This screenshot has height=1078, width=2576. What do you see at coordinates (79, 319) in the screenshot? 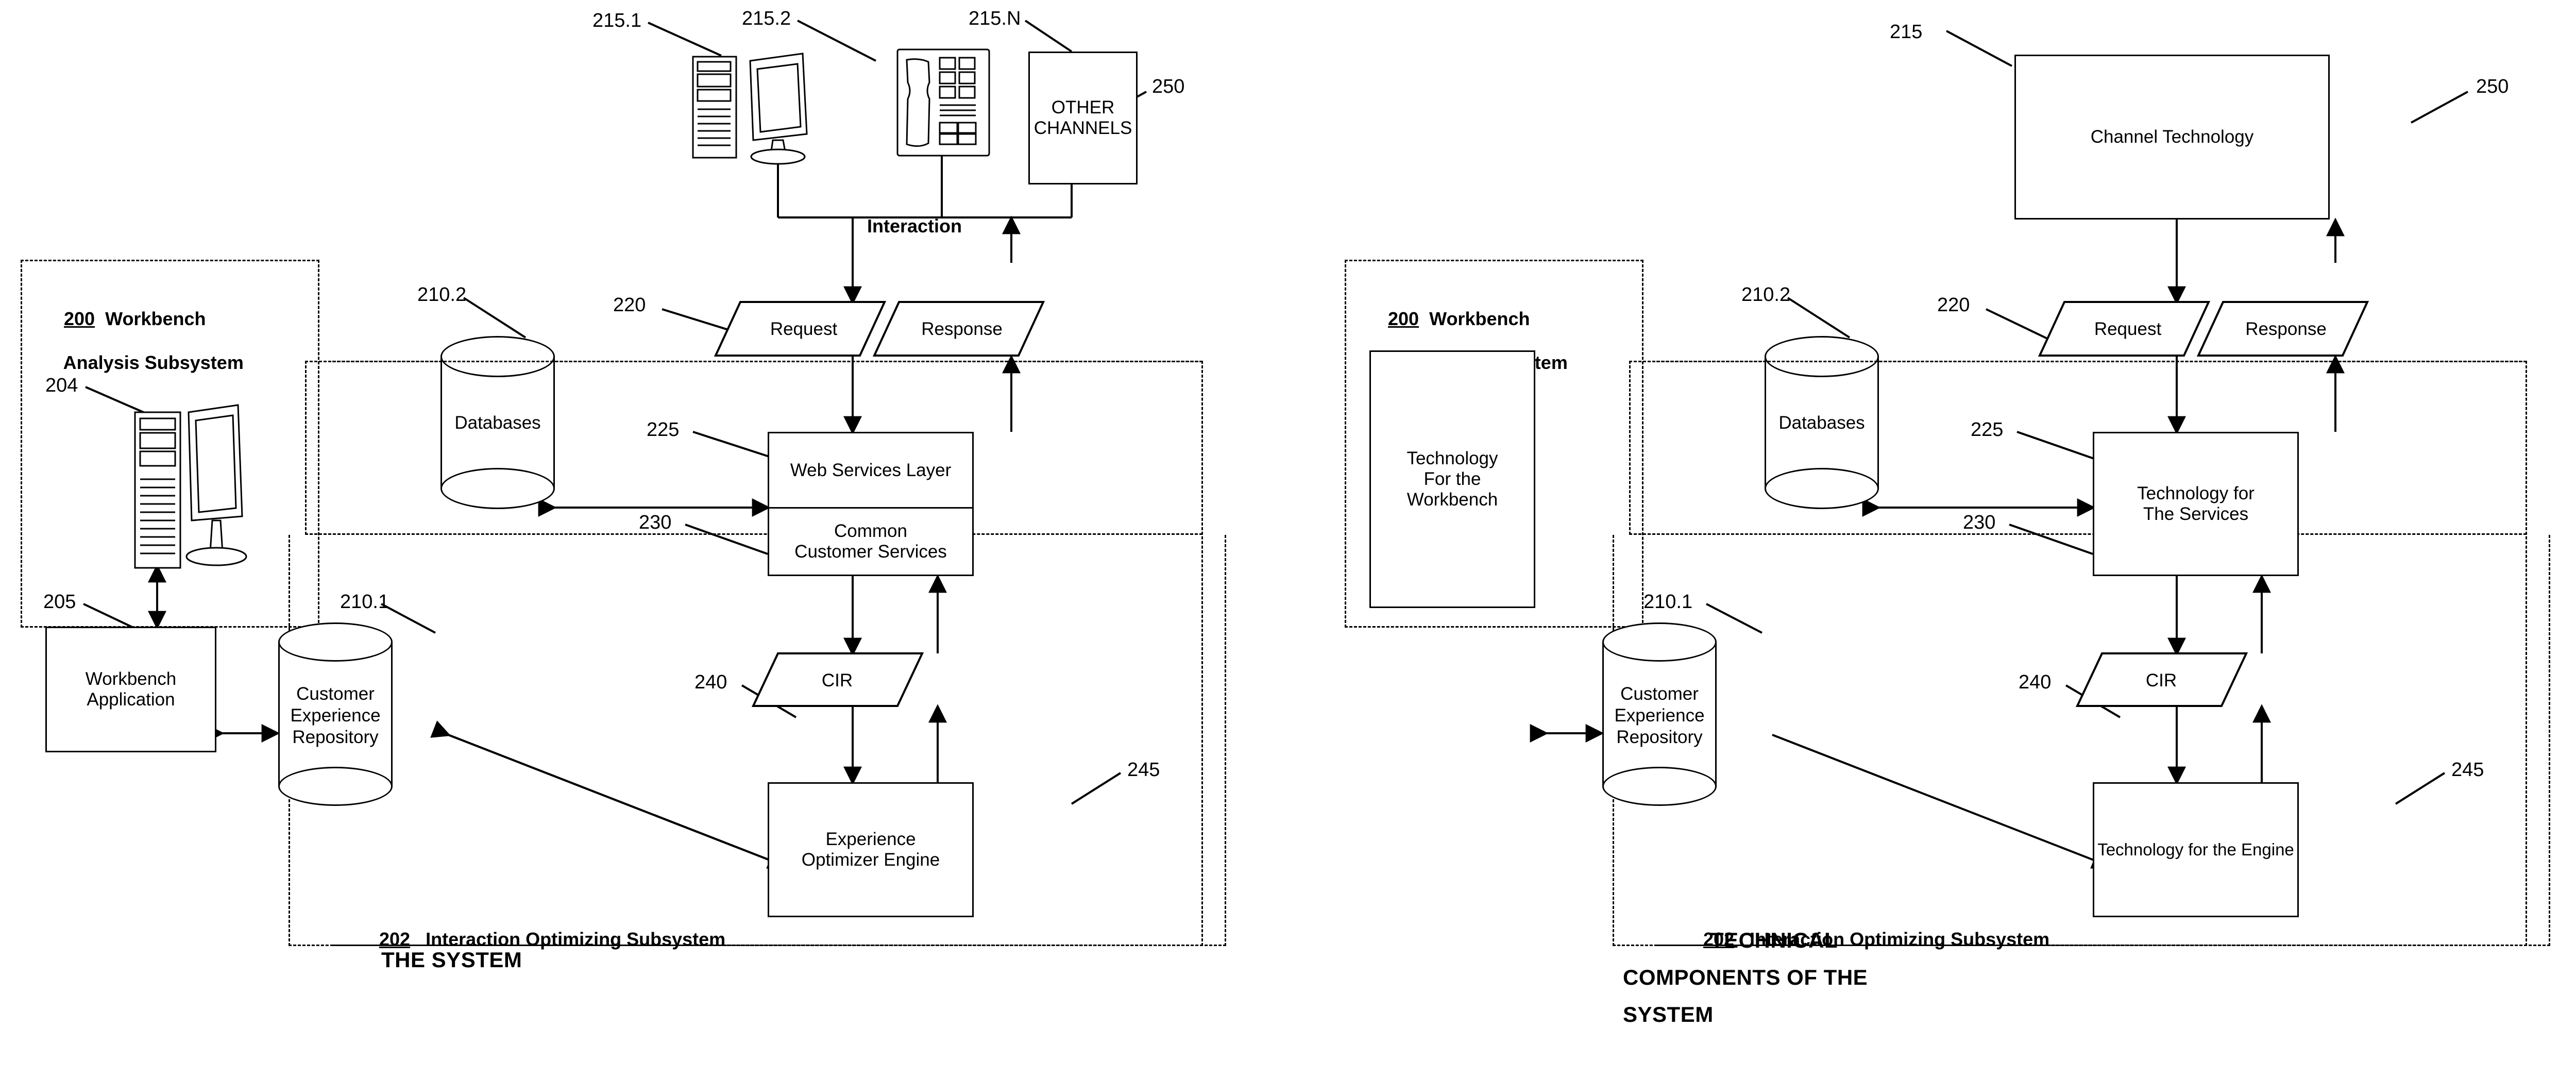
I see `ref-200-left: 200` at bounding box center [79, 319].